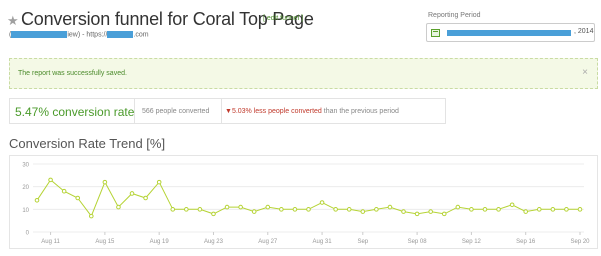 Image resolution: width=601 pixels, height=256 pixels. I want to click on reporting-period-picker: , 2014, so click(510, 32).